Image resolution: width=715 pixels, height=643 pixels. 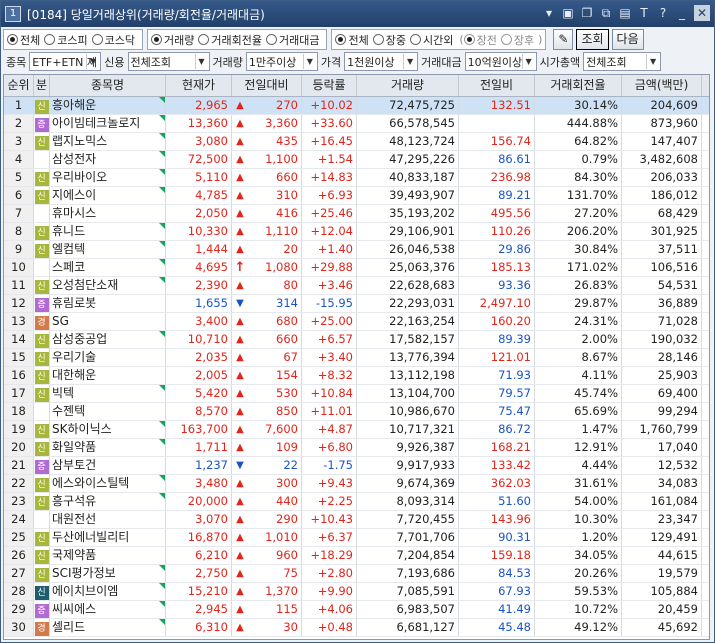 I want to click on stock-name-cell: 셀리드, so click(x=108, y=627).